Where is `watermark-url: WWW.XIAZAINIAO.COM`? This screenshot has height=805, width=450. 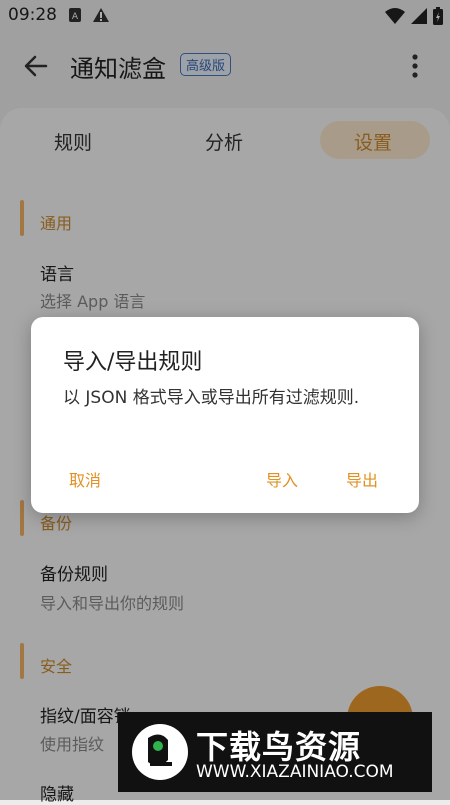 watermark-url: WWW.XIAZAINIAO.COM is located at coordinates (295, 772).